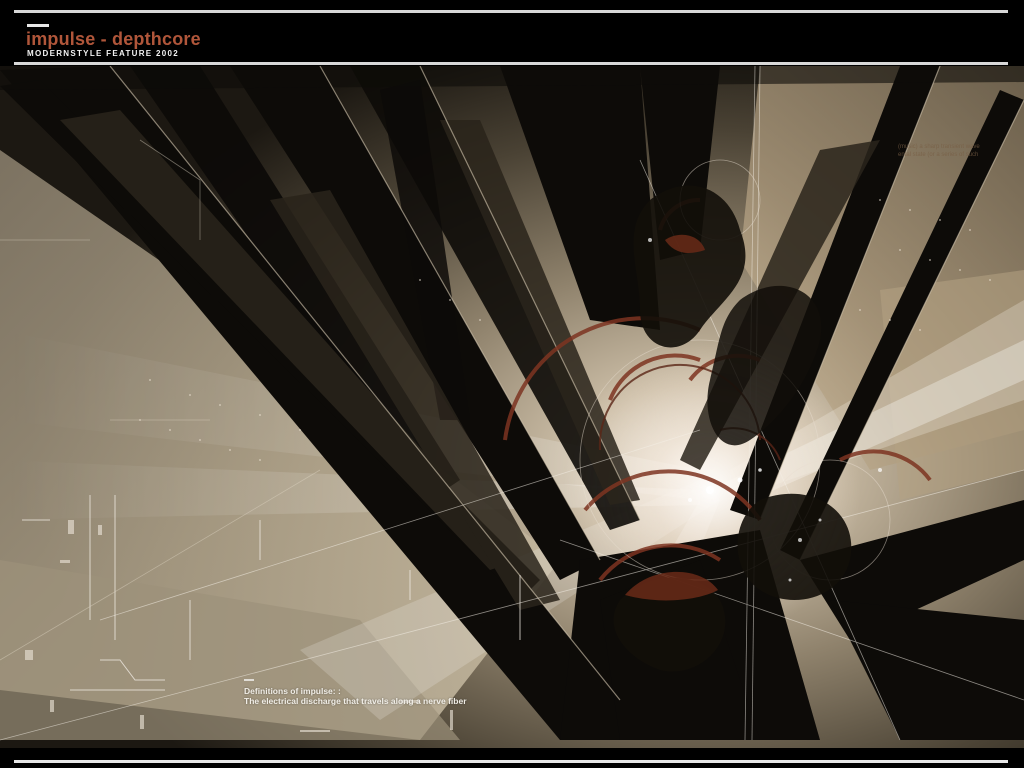 This screenshot has height=768, width=1024. Describe the element at coordinates (939, 147) in the screenshot. I see `faint-text-line-1: (music) a sharp transient wave` at that location.